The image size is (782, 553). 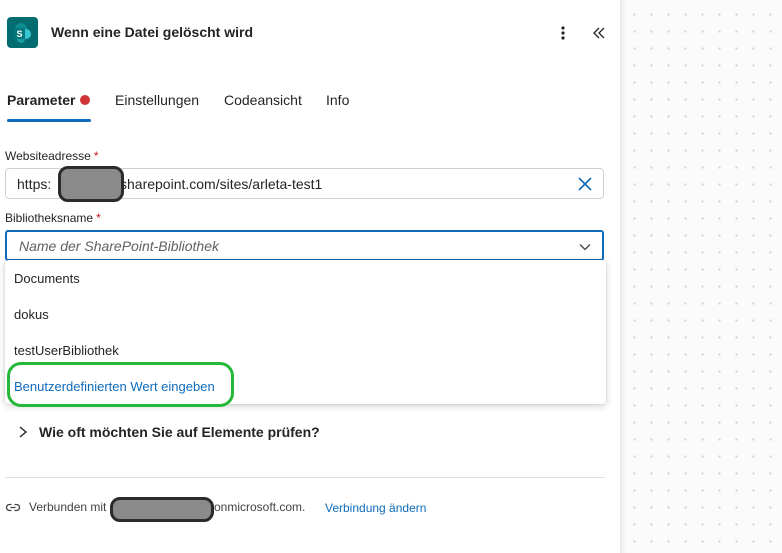 What do you see at coordinates (585, 184) in the screenshot?
I see `clear-icon` at bounding box center [585, 184].